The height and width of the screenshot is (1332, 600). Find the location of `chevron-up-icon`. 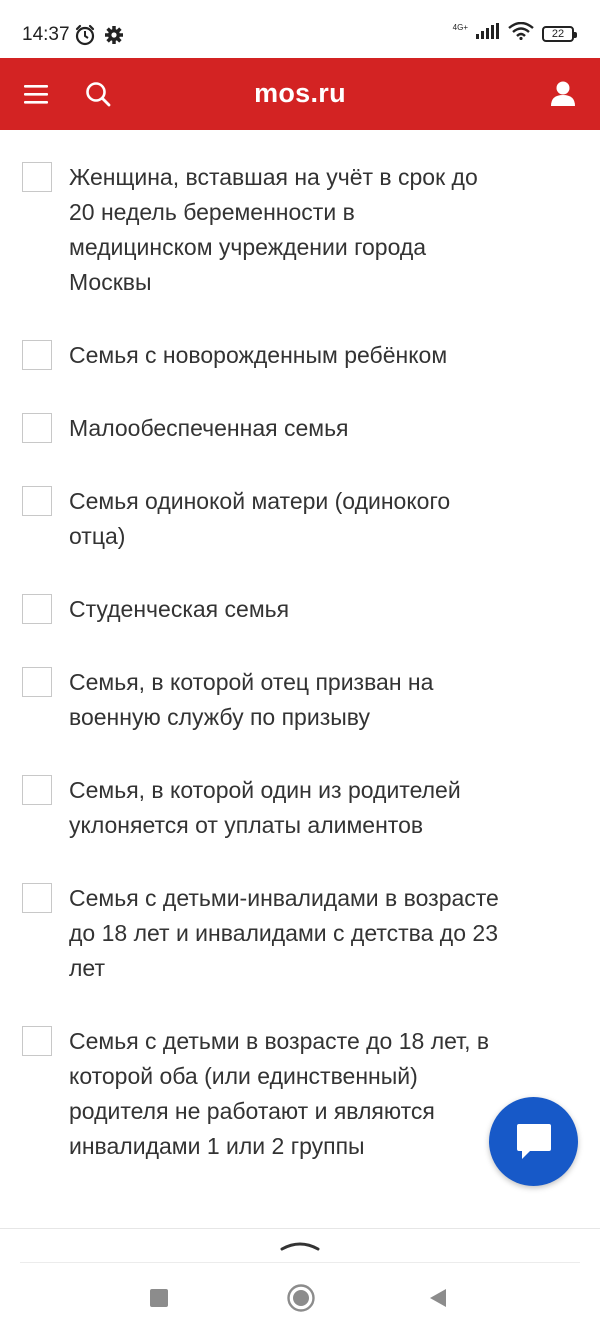

chevron-up-icon is located at coordinates (300, 1246).